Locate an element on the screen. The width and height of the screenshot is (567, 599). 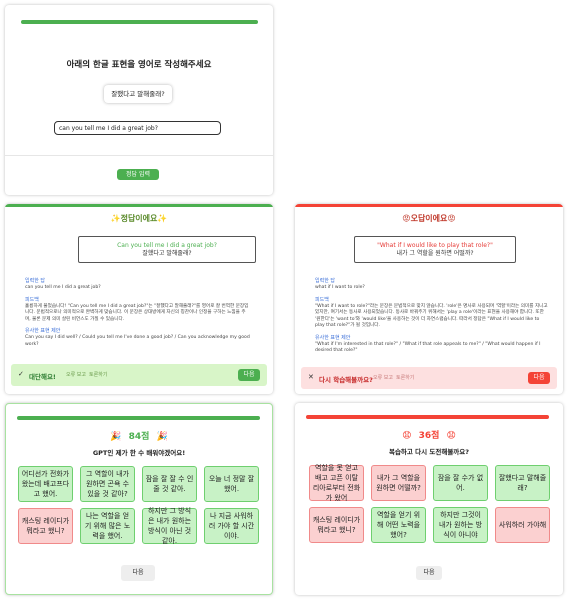
correct-header: ✨정답이에요✨ is located at coordinates (139, 218).